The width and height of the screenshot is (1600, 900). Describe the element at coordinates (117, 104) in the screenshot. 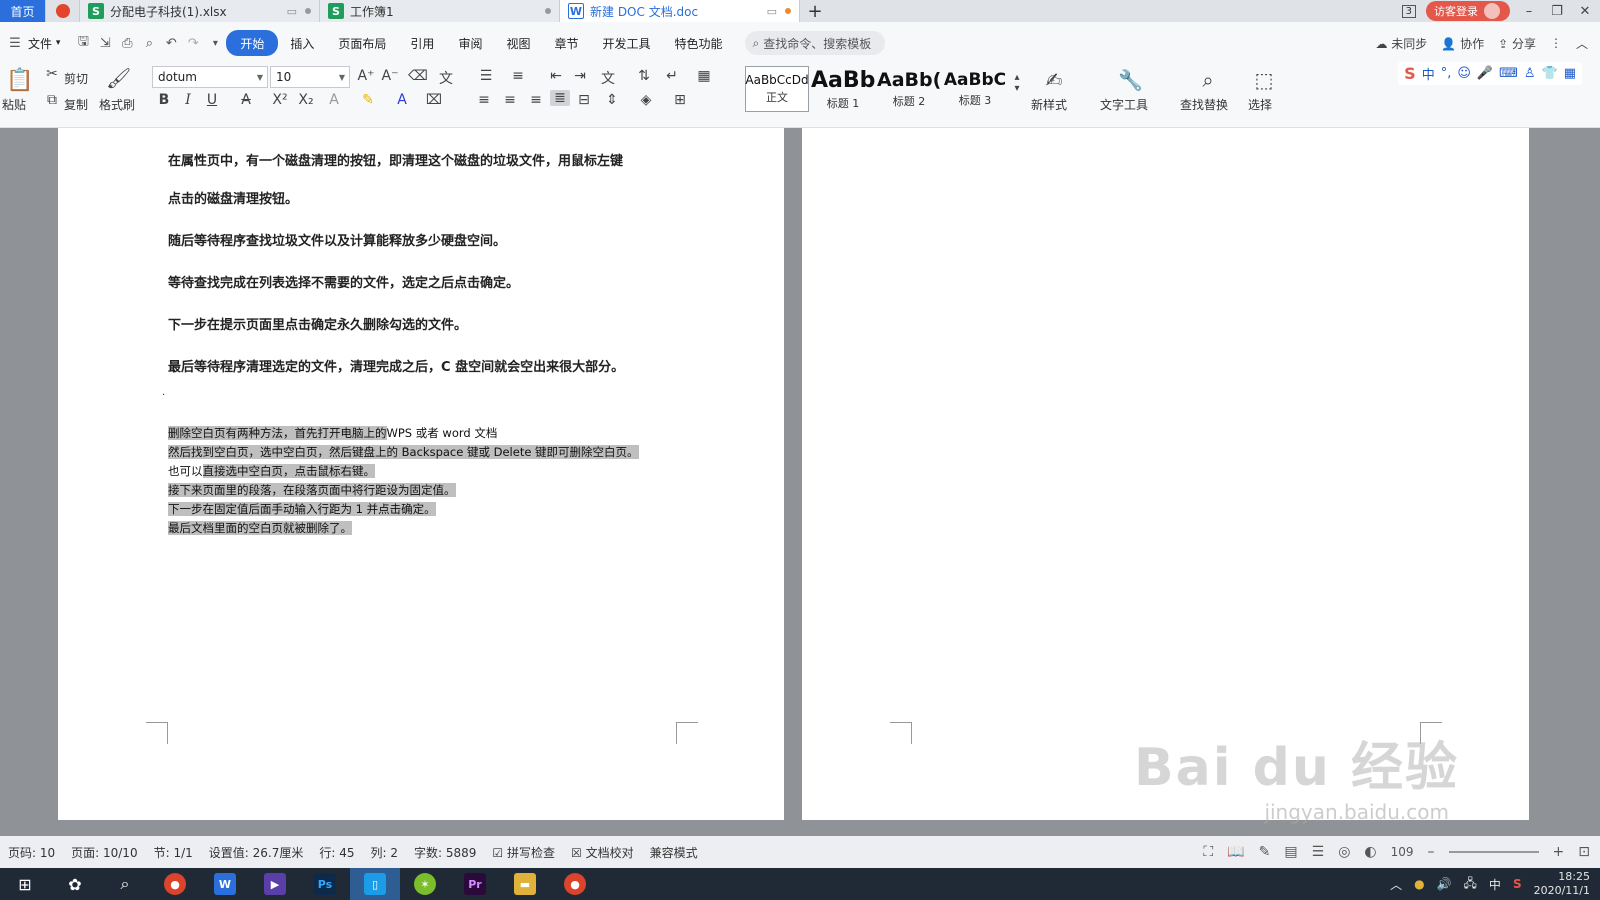

I see `format-painter-button: 格式刷` at that location.